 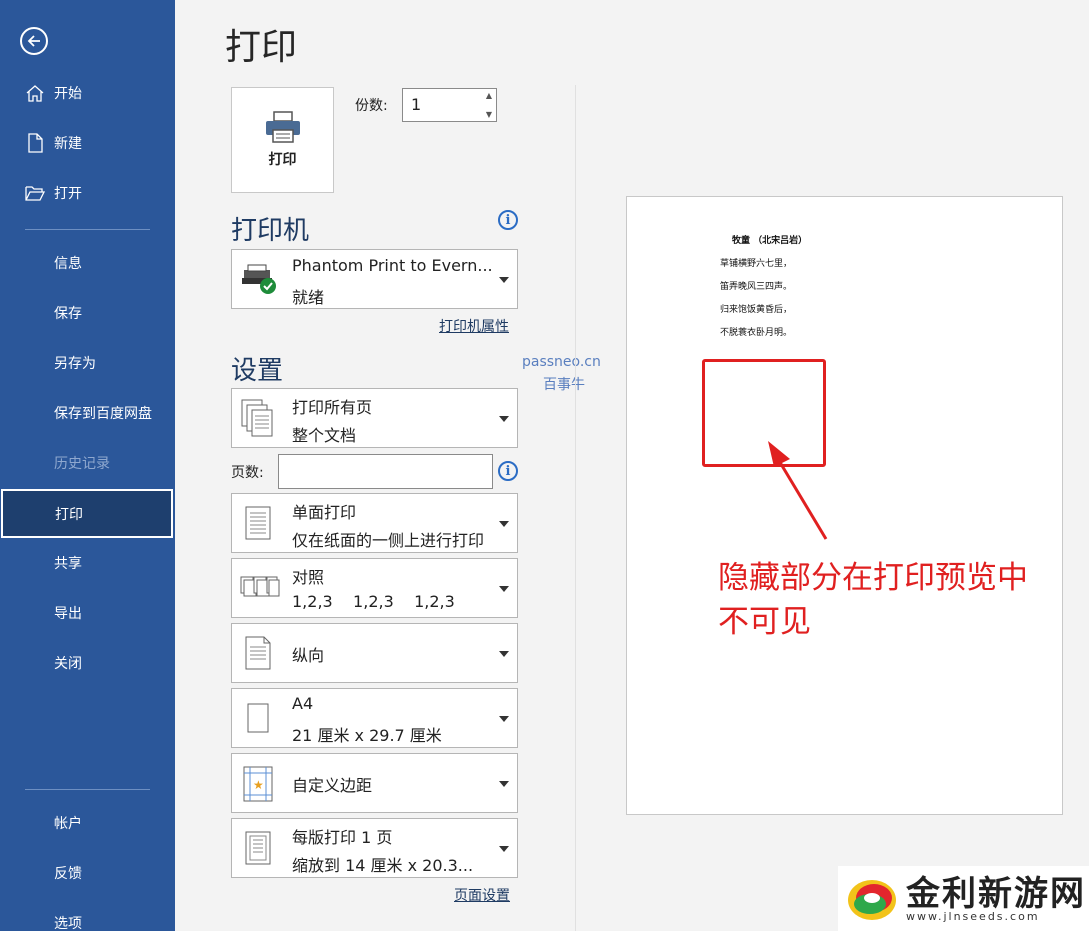 I want to click on spin-down-icon: ▼, so click(x=489, y=114).